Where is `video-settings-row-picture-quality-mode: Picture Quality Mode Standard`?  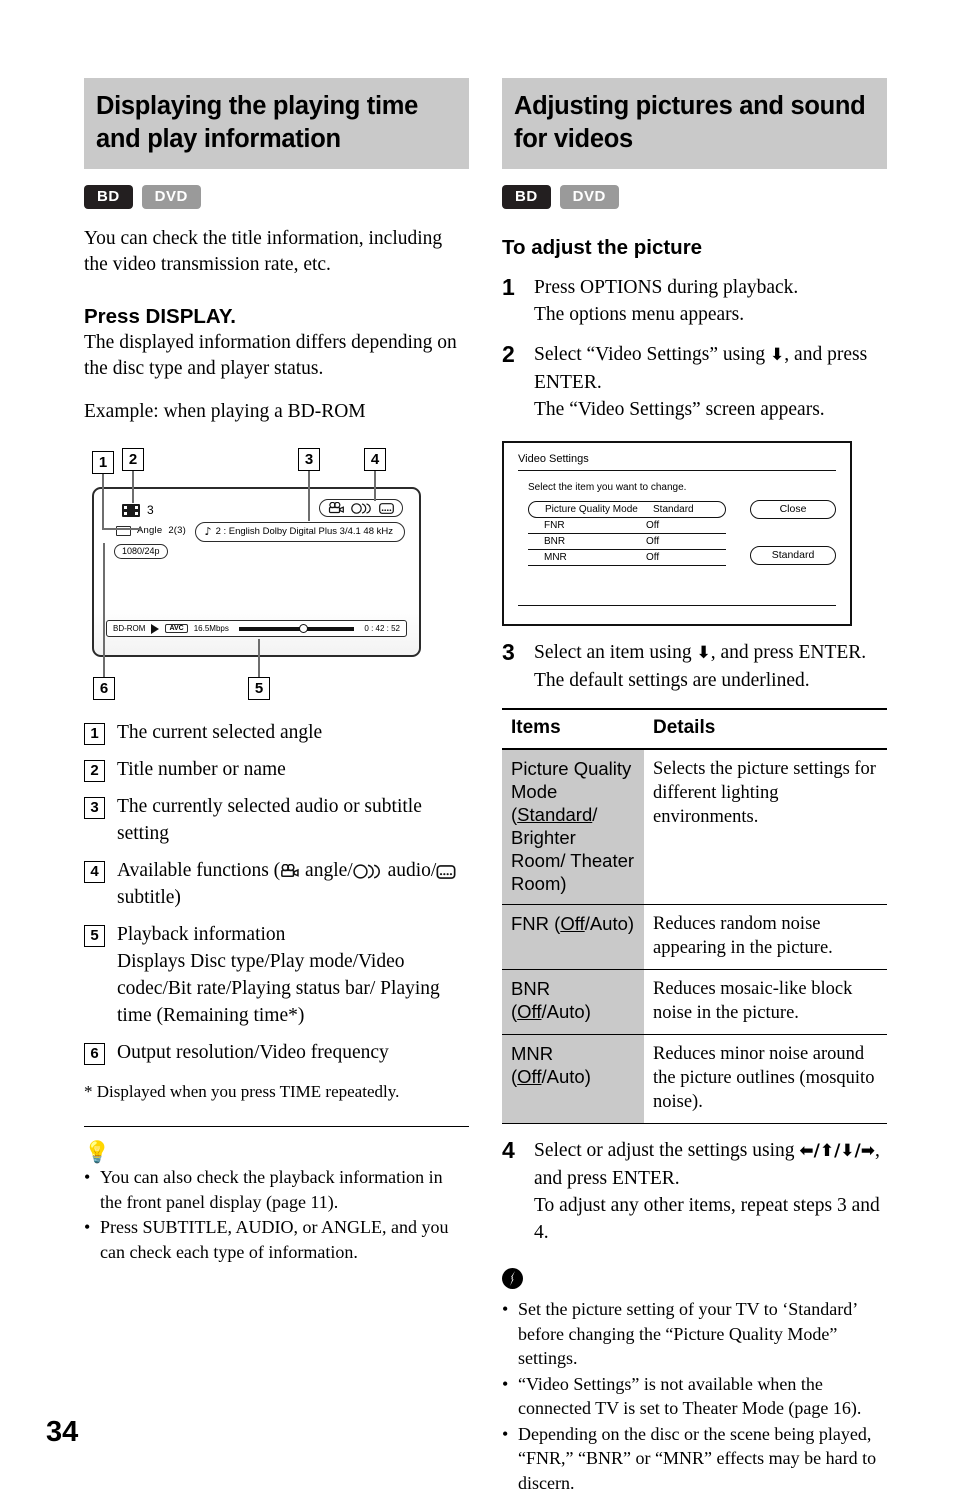
video-settings-row-picture-quality-mode: Picture Quality Mode Standard is located at coordinates (627, 509).